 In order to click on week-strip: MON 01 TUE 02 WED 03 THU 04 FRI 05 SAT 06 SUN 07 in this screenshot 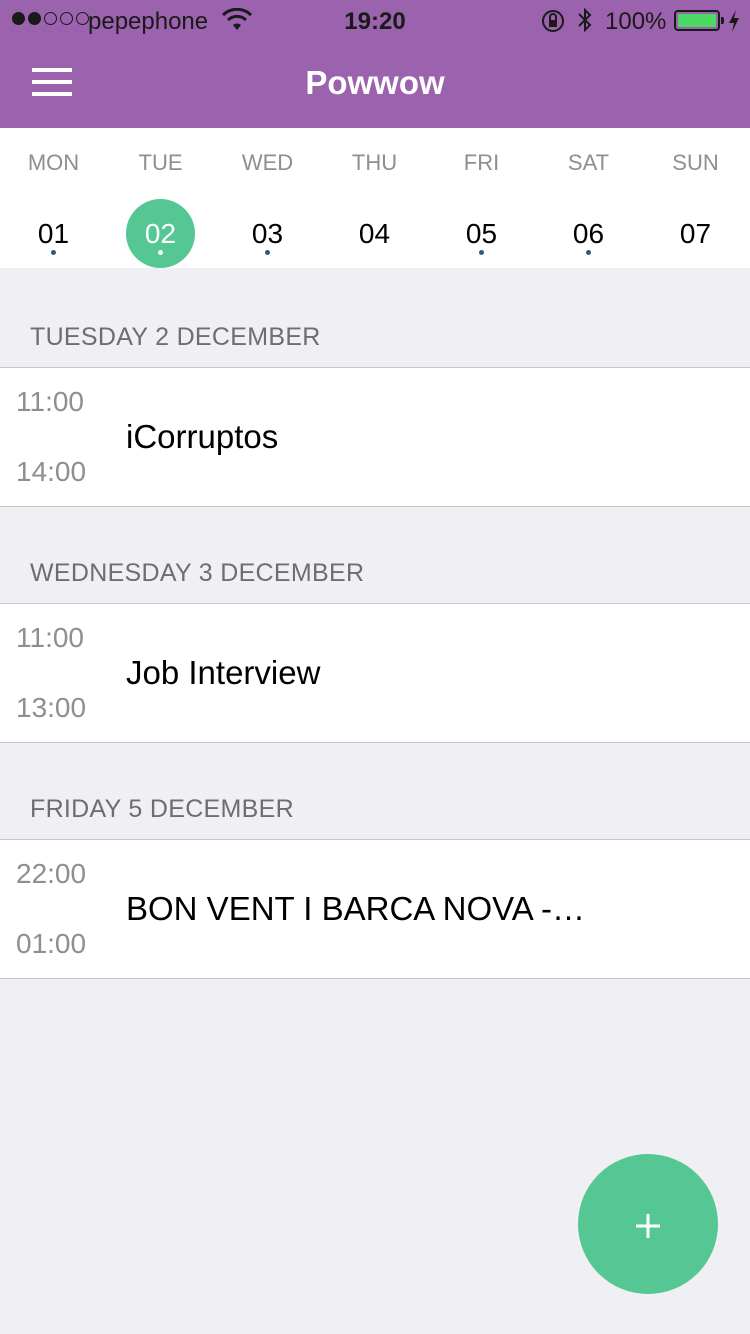, I will do `click(375, 198)`.